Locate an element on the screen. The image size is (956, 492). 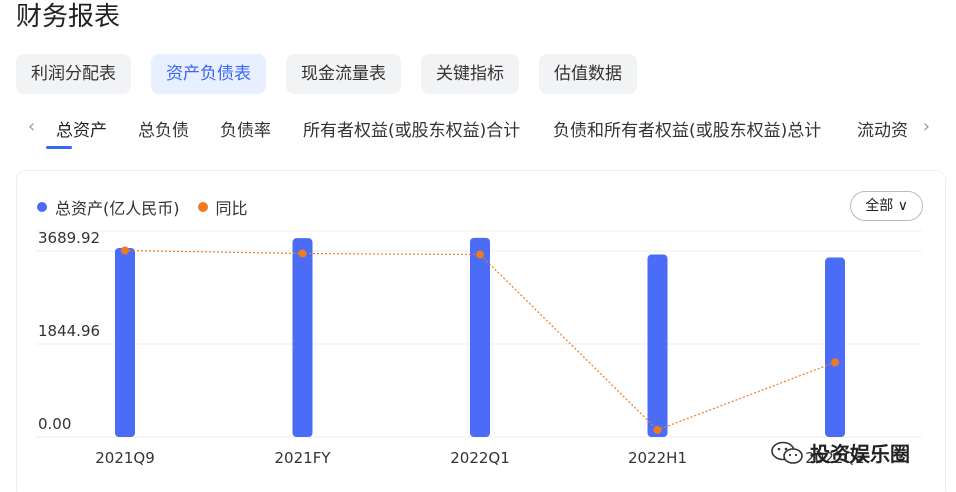
watermark-text: 投资娱乐圈 is located at coordinates (860, 454).